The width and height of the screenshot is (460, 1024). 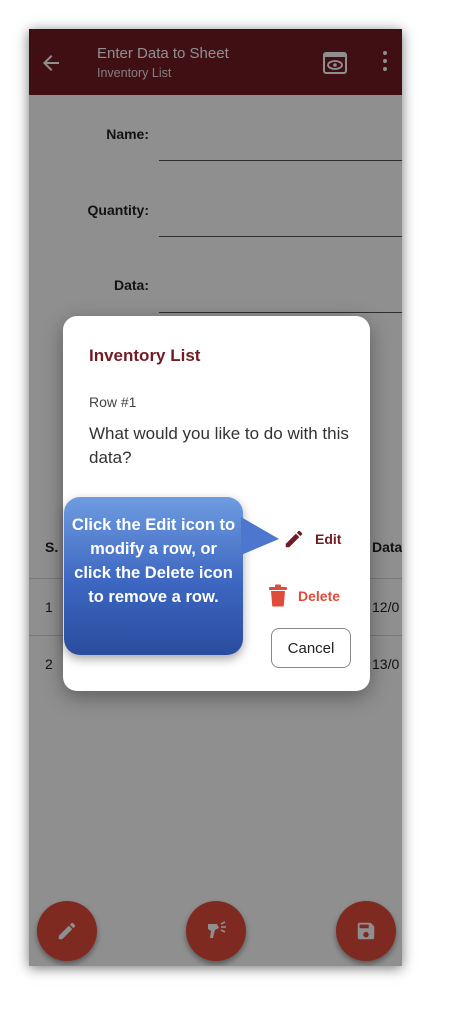 What do you see at coordinates (311, 648) in the screenshot?
I see `cancel-button: Cancel` at bounding box center [311, 648].